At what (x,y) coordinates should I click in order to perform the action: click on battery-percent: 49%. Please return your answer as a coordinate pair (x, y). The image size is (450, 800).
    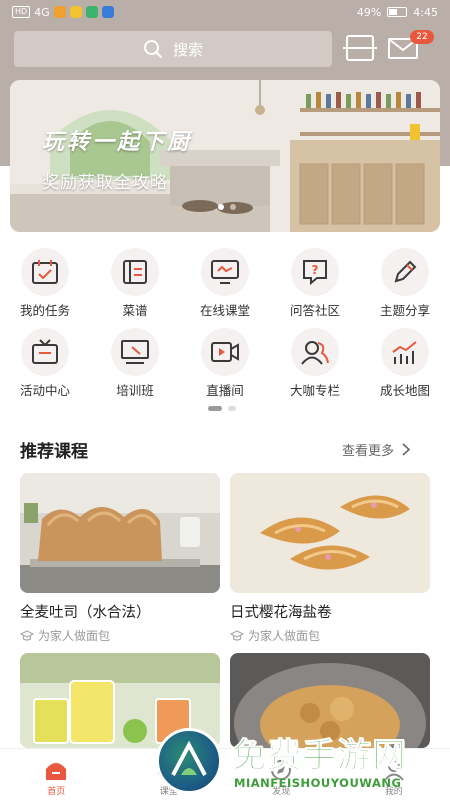
    Looking at the image, I should click on (369, 12).